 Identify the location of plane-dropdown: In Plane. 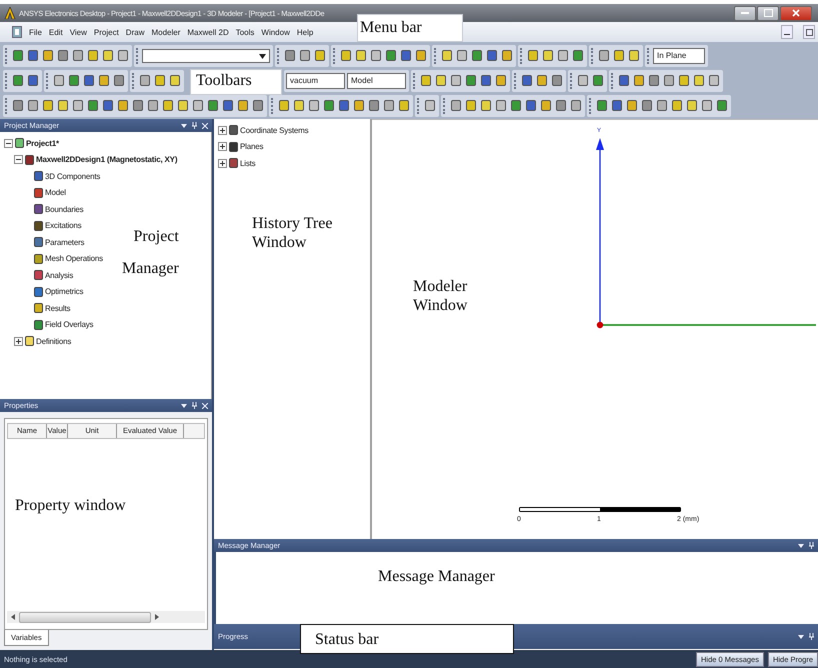
(679, 56).